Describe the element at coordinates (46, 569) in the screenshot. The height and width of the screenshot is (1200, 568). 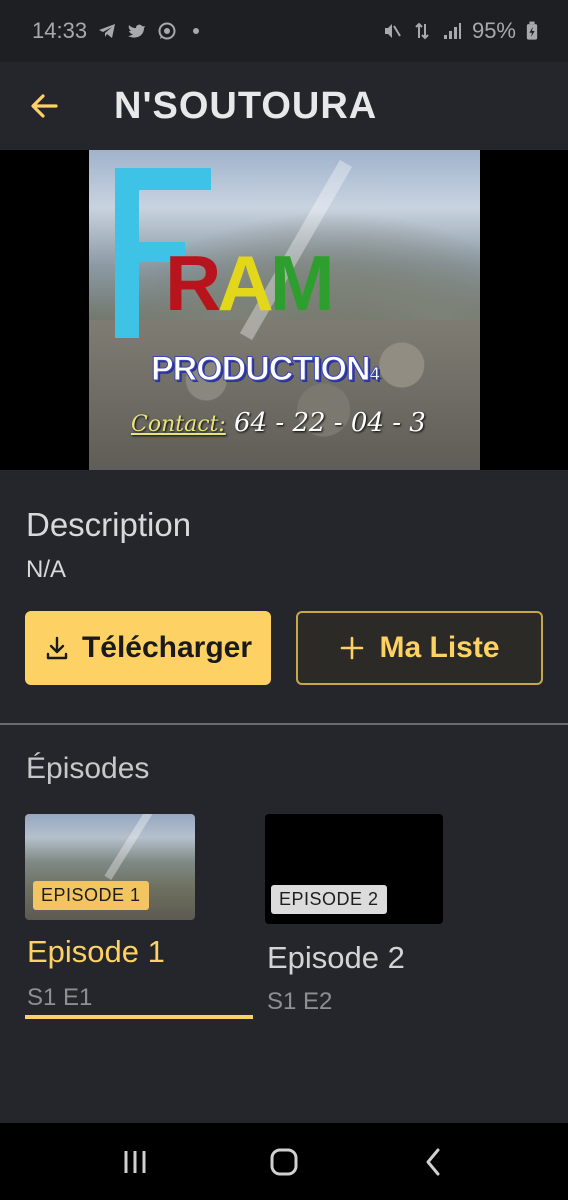
I see `description-value: N/A` at that location.